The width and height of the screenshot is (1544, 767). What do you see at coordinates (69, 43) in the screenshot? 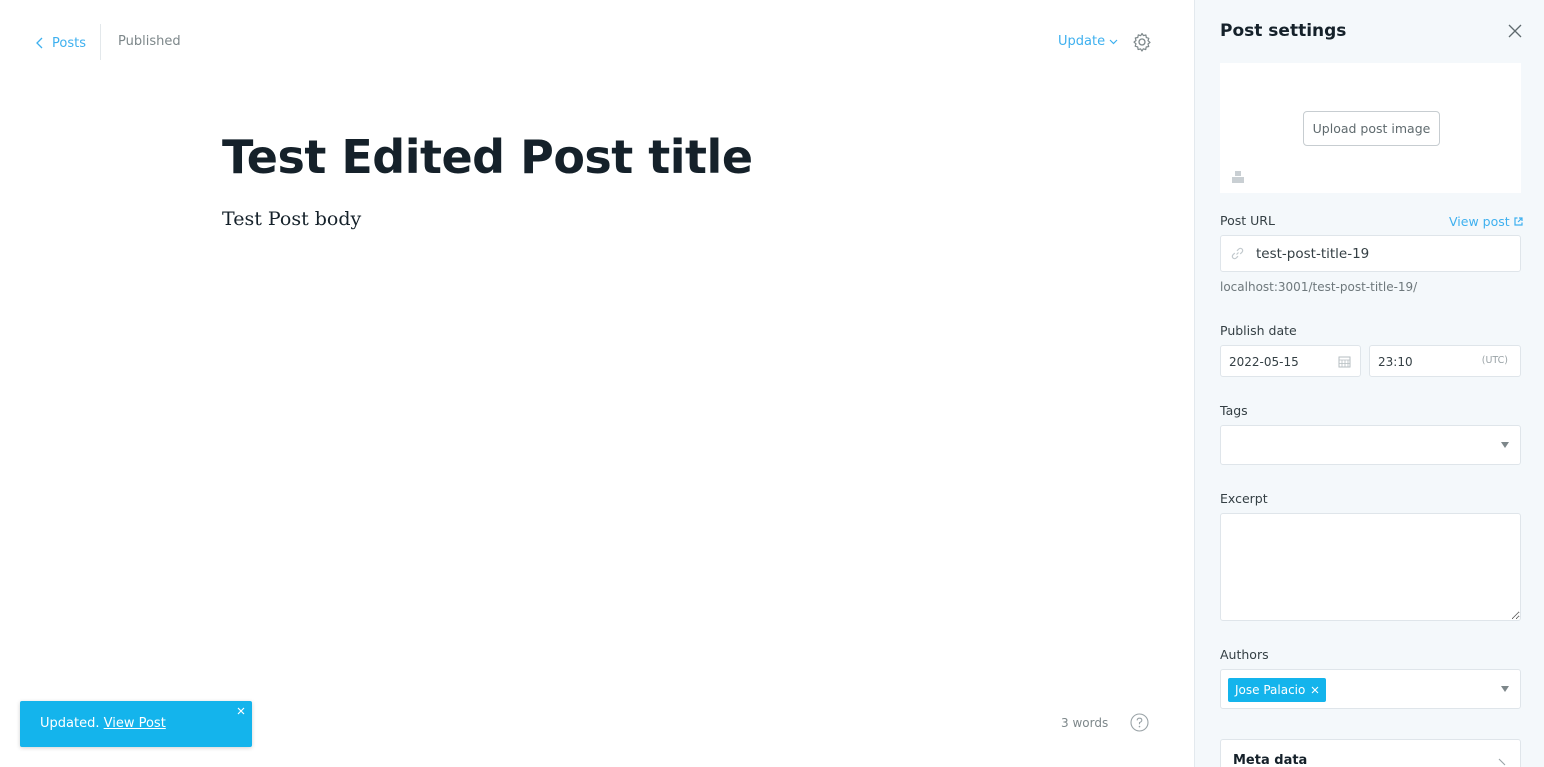
I see `back-link-label: Posts` at bounding box center [69, 43].